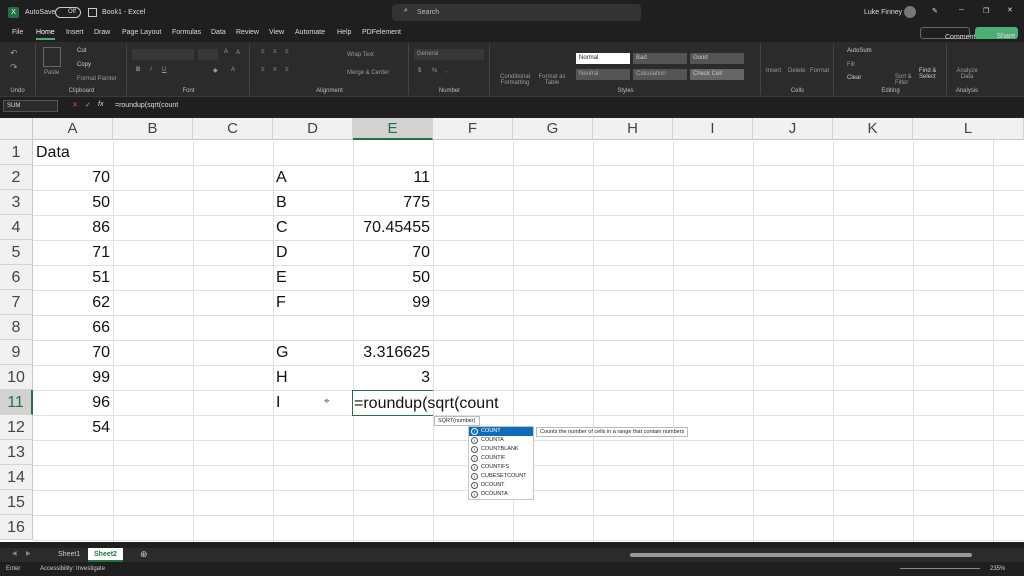 The image size is (1024, 576). I want to click on style-neutral: Neutral, so click(603, 74).